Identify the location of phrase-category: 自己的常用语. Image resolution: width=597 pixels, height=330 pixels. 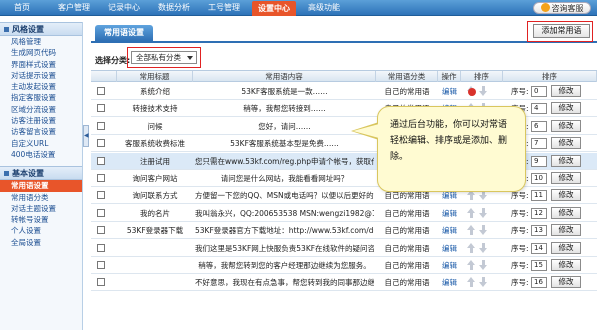
(407, 248).